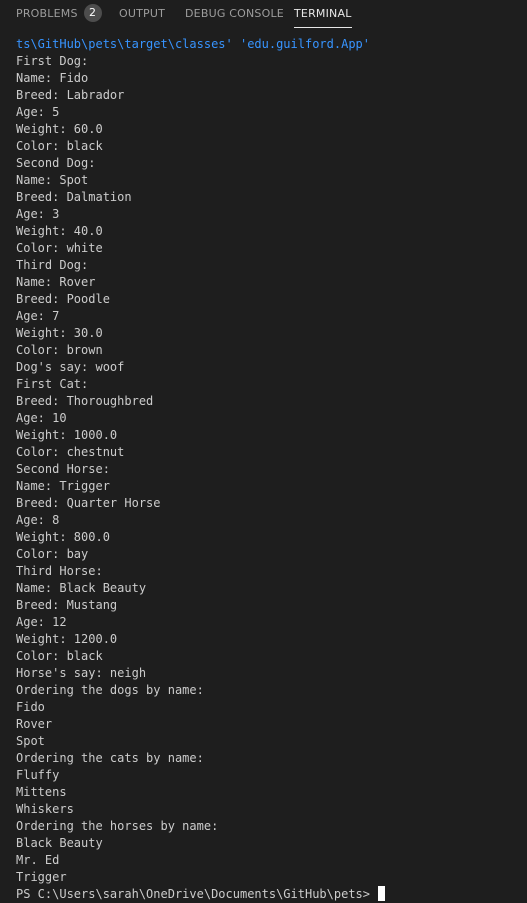 The width and height of the screenshot is (527, 903). What do you see at coordinates (59, 333) in the screenshot?
I see `terminal-line: Weight: 30.0` at bounding box center [59, 333].